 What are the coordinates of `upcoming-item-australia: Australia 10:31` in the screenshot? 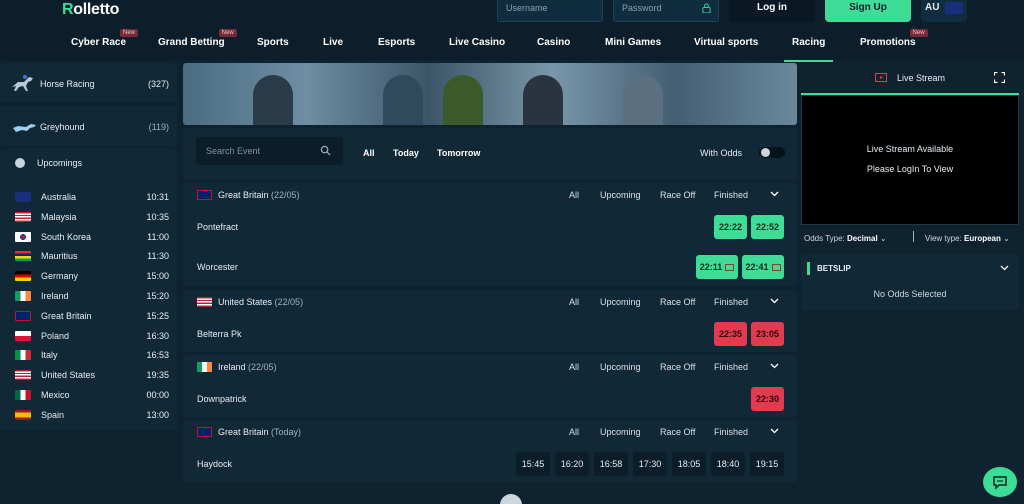 It's located at (88, 197).